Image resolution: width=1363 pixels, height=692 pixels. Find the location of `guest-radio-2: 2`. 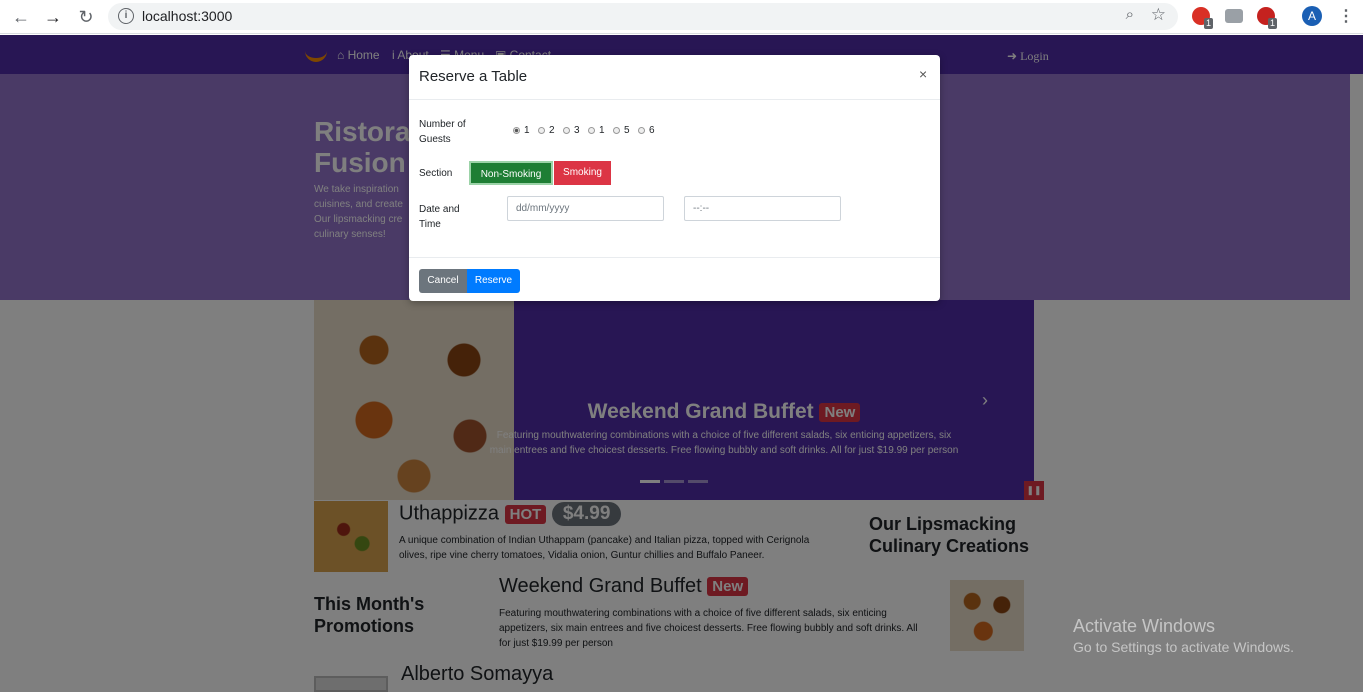

guest-radio-2: 2 is located at coordinates (546, 130).